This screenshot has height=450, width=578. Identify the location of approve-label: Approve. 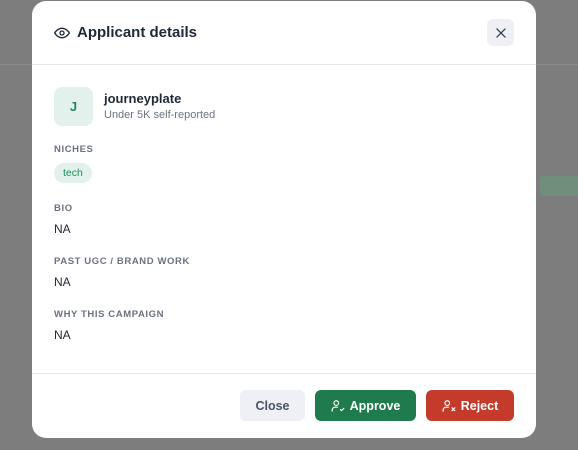
(375, 405).